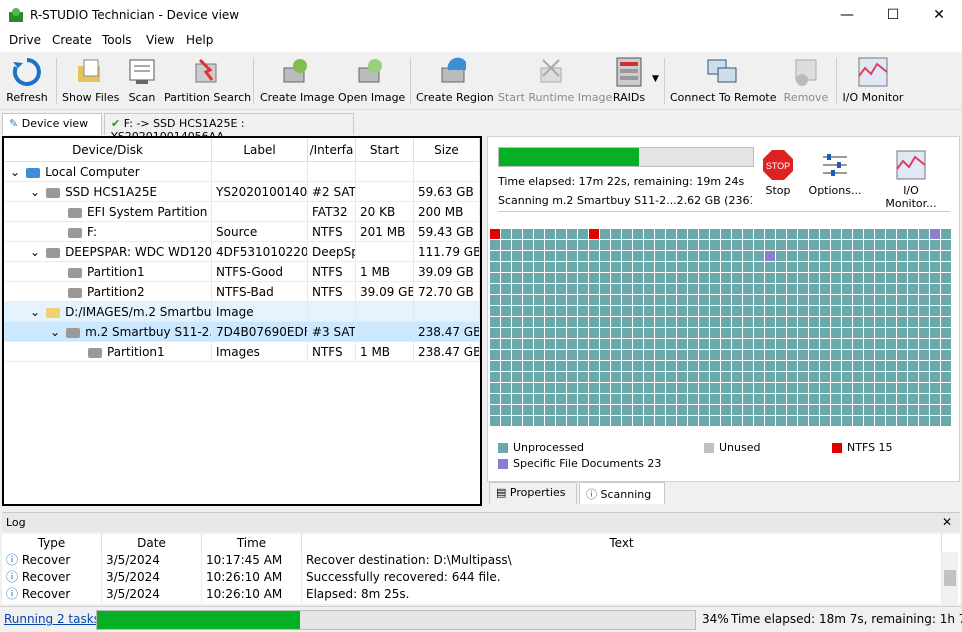 Image resolution: width=962 pixels, height=632 pixels. Describe the element at coordinates (90, 82) in the screenshot. I see `show-files-button: Show Files` at that location.